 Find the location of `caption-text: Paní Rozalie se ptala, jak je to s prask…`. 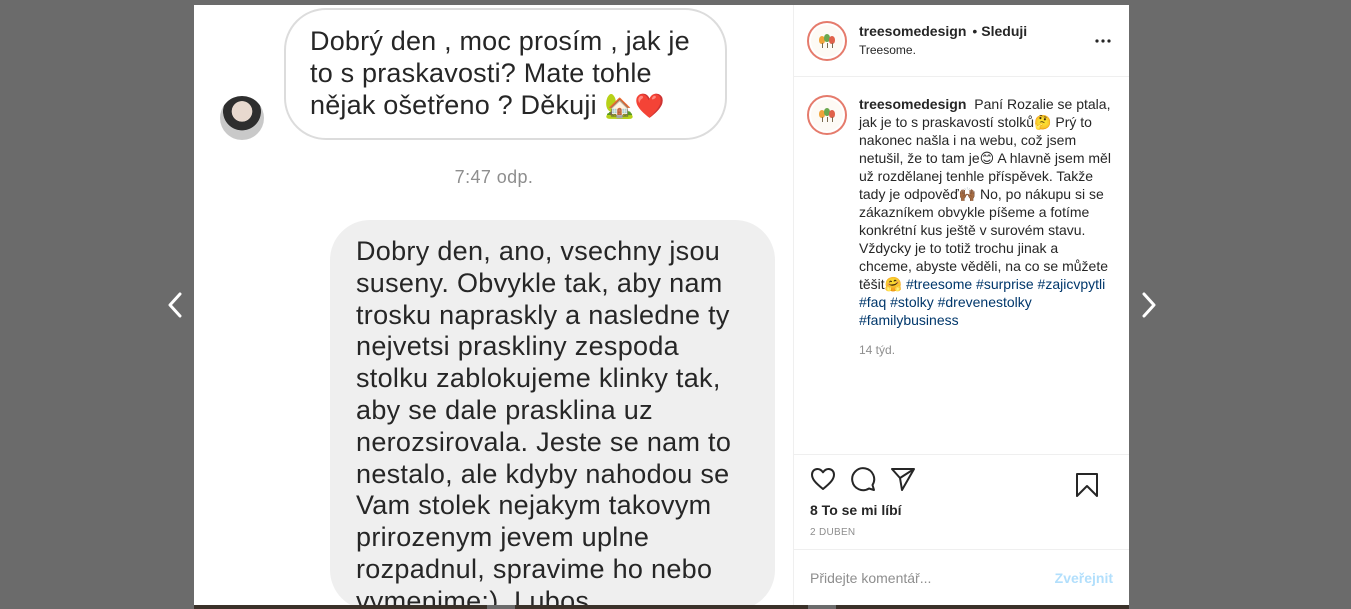

caption-text: Paní Rozalie se ptala, jak je to s prask… is located at coordinates (985, 194).